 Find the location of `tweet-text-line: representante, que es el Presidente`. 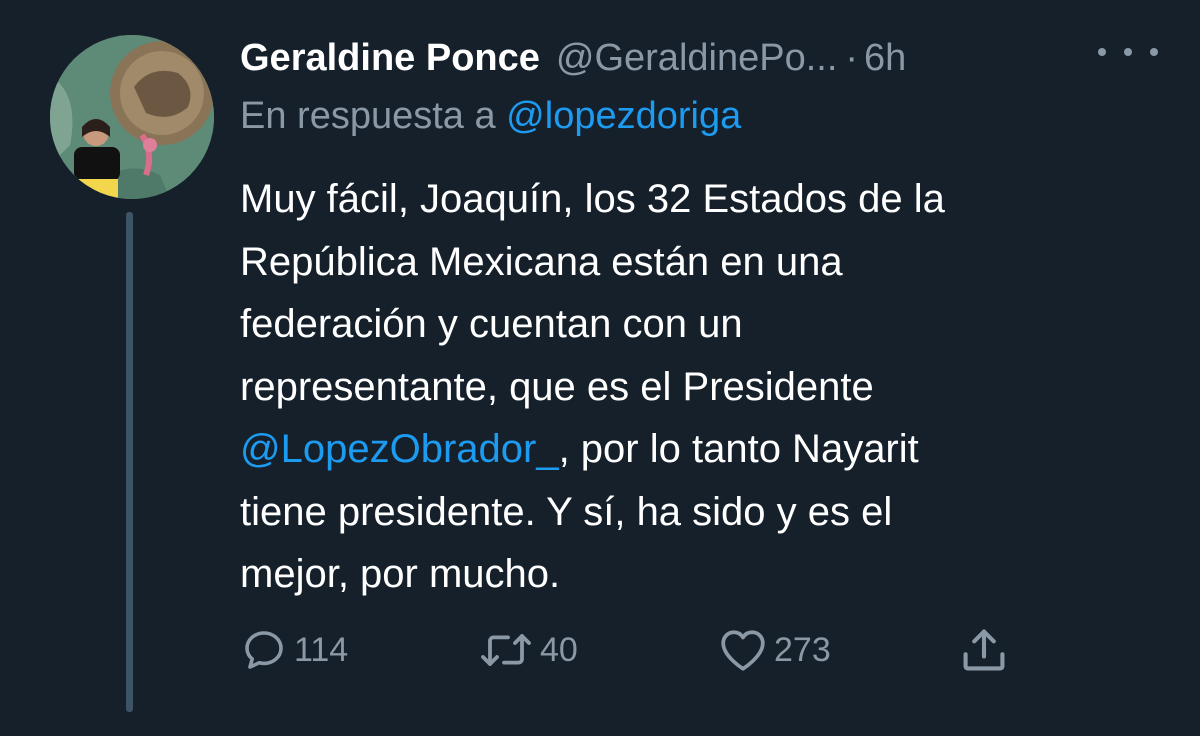

tweet-text-line: representante, que es el Presidente is located at coordinates (557, 386).